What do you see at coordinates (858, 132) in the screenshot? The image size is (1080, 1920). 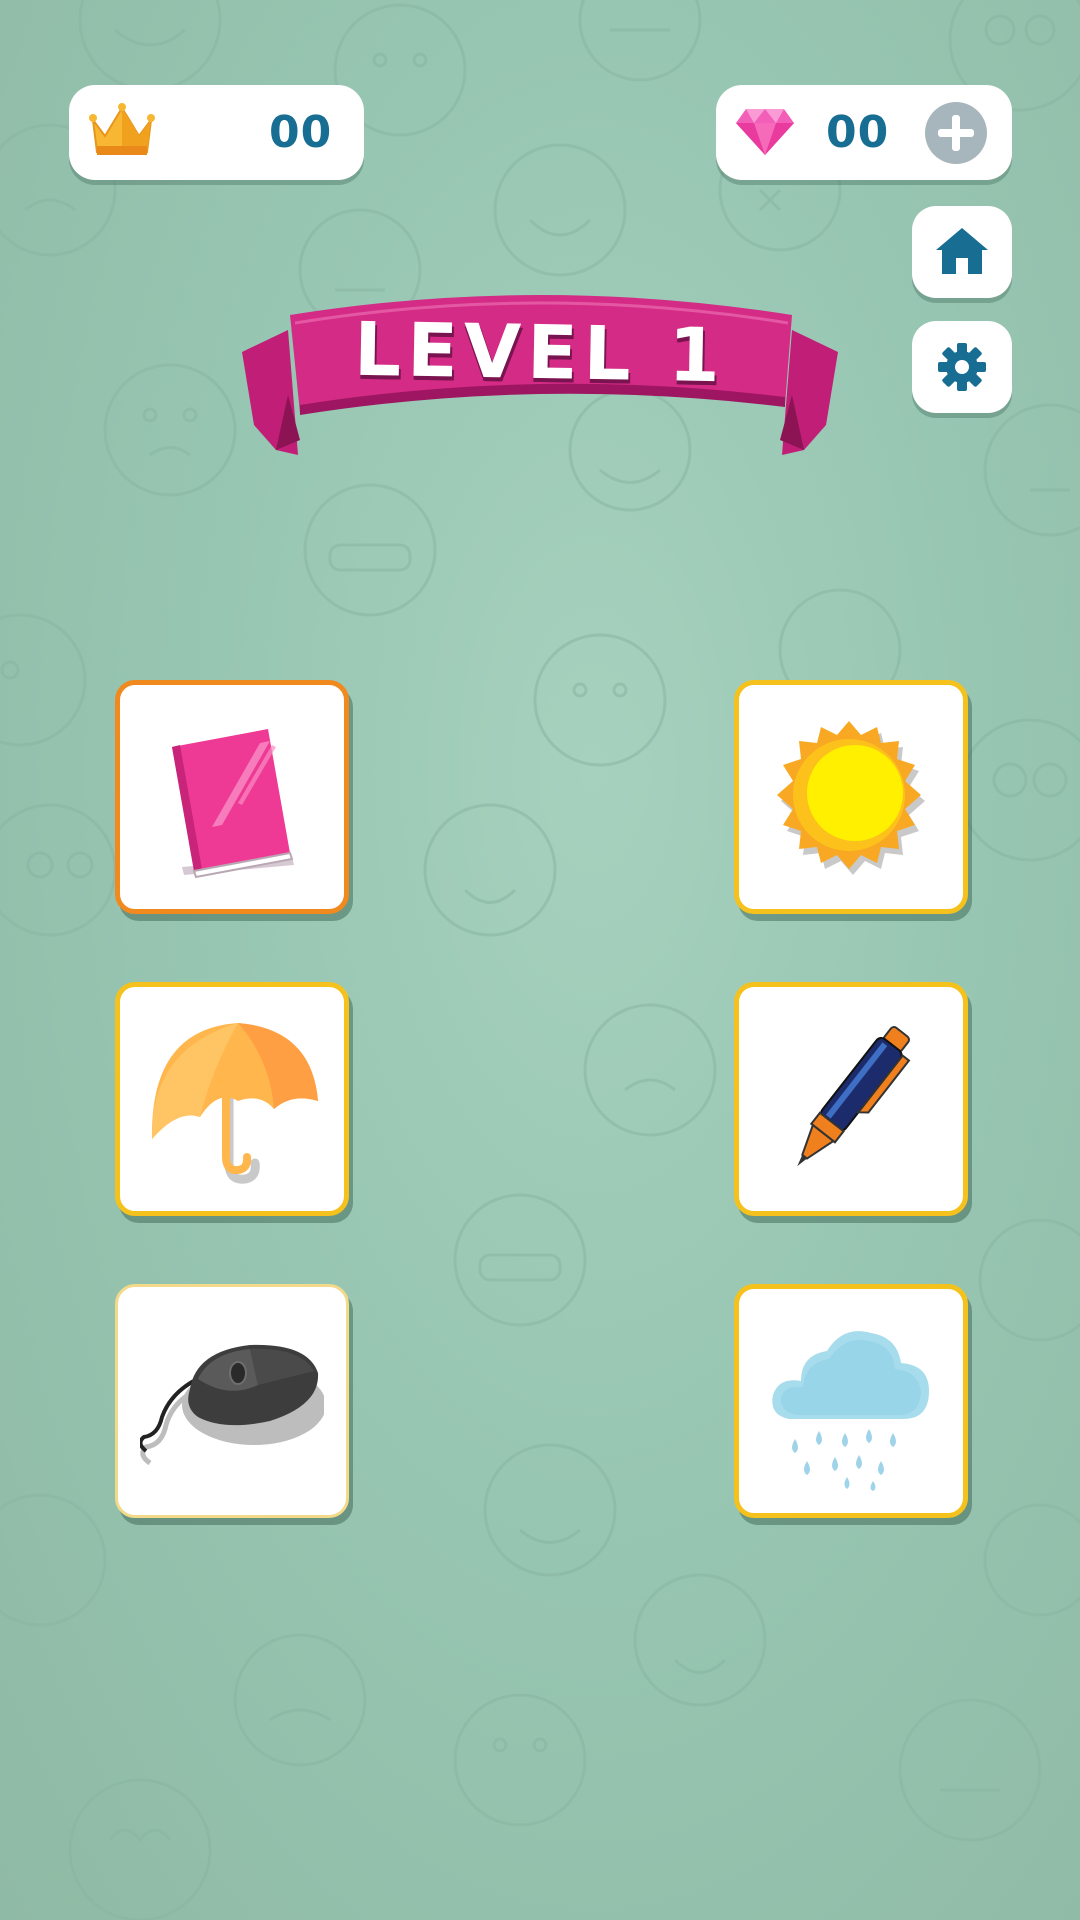 I see `gem-count: 00` at bounding box center [858, 132].